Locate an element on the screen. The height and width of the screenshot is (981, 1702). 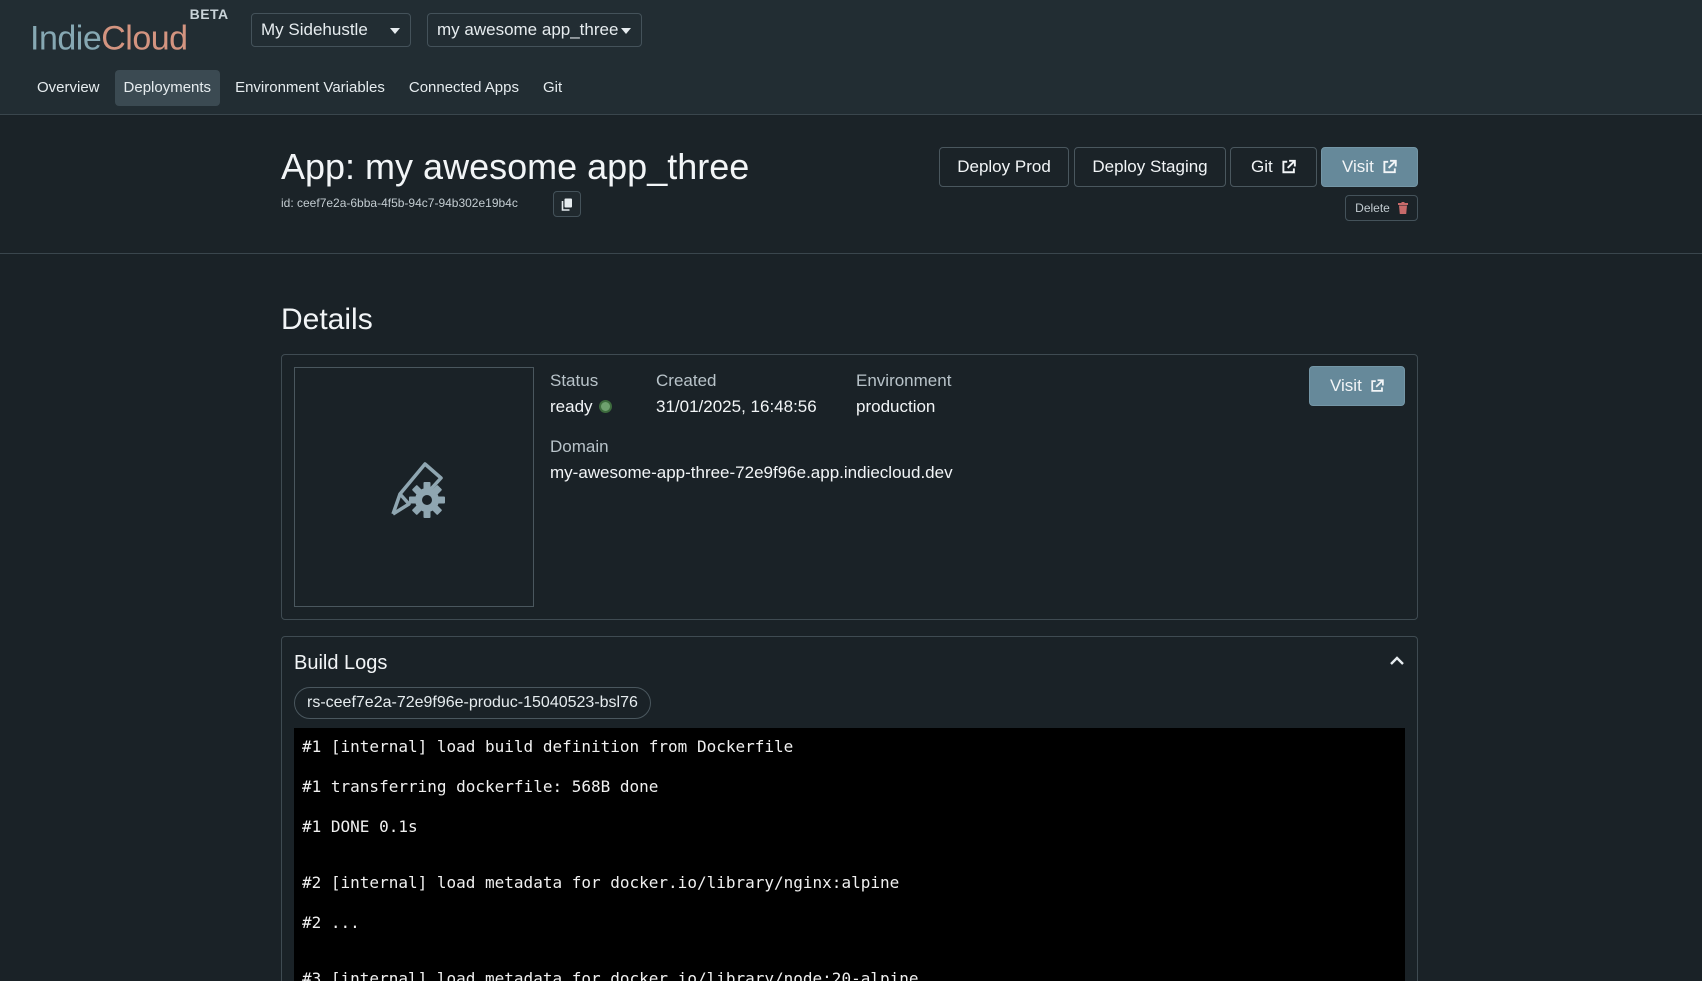
tab-environment-variables: Environment Variables is located at coordinates (310, 88).